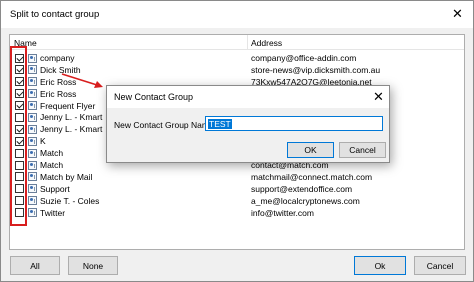  What do you see at coordinates (248, 97) in the screenshot?
I see `dialog-titlebar: New Contact Group ✕` at bounding box center [248, 97].